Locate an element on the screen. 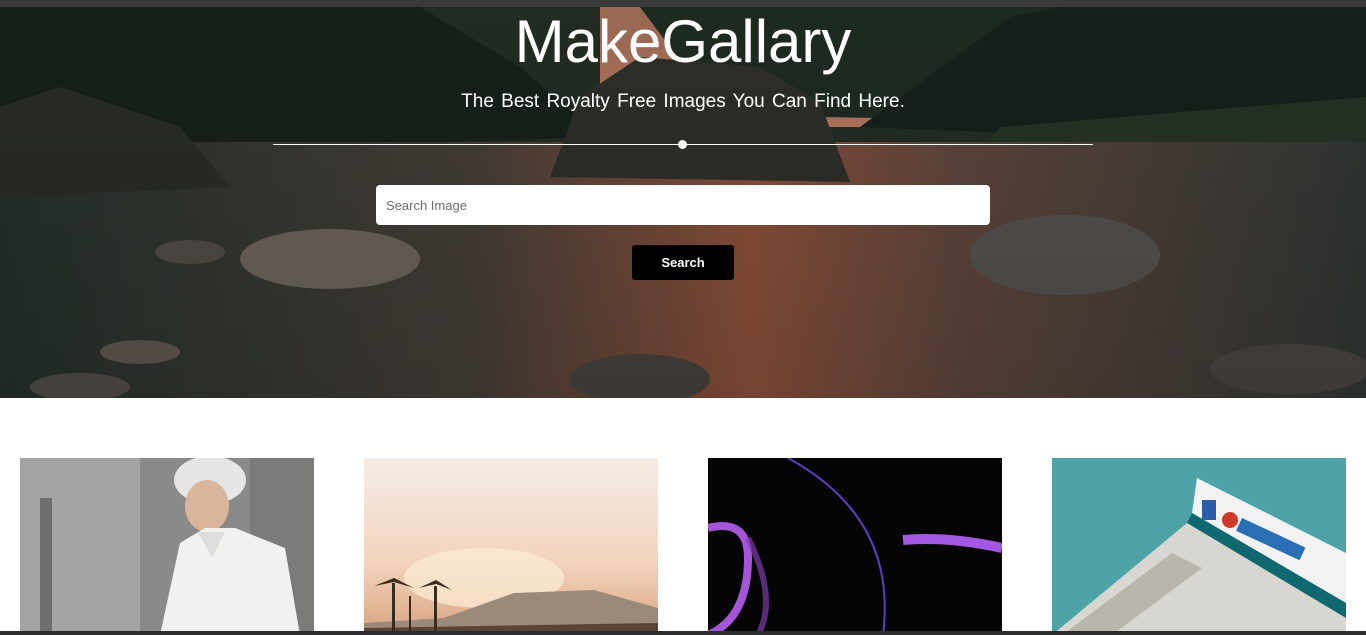 The width and height of the screenshot is (1366, 635). abstract-purple-waves-photo is located at coordinates (855, 546).